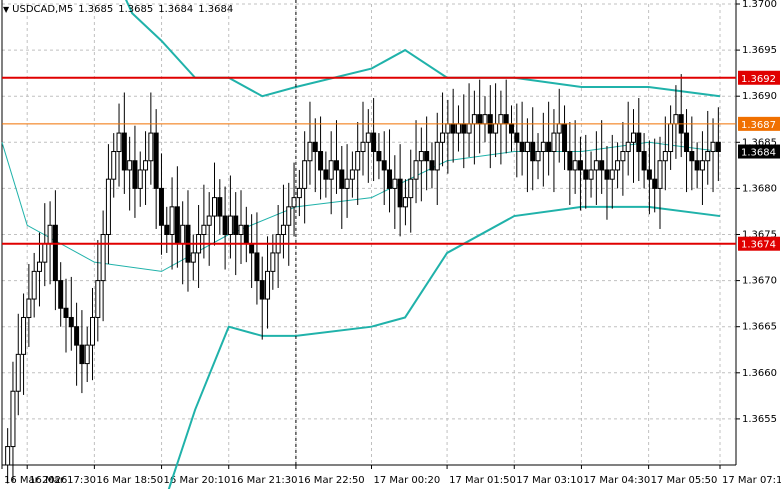  What do you see at coordinates (6, 9) in the screenshot?
I see `triangle-down-icon: ▼` at bounding box center [6, 9].